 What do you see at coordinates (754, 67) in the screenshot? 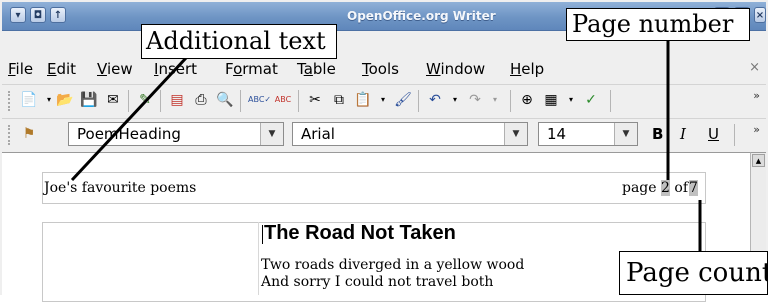
I see `close-document-icon: ×` at bounding box center [754, 67].